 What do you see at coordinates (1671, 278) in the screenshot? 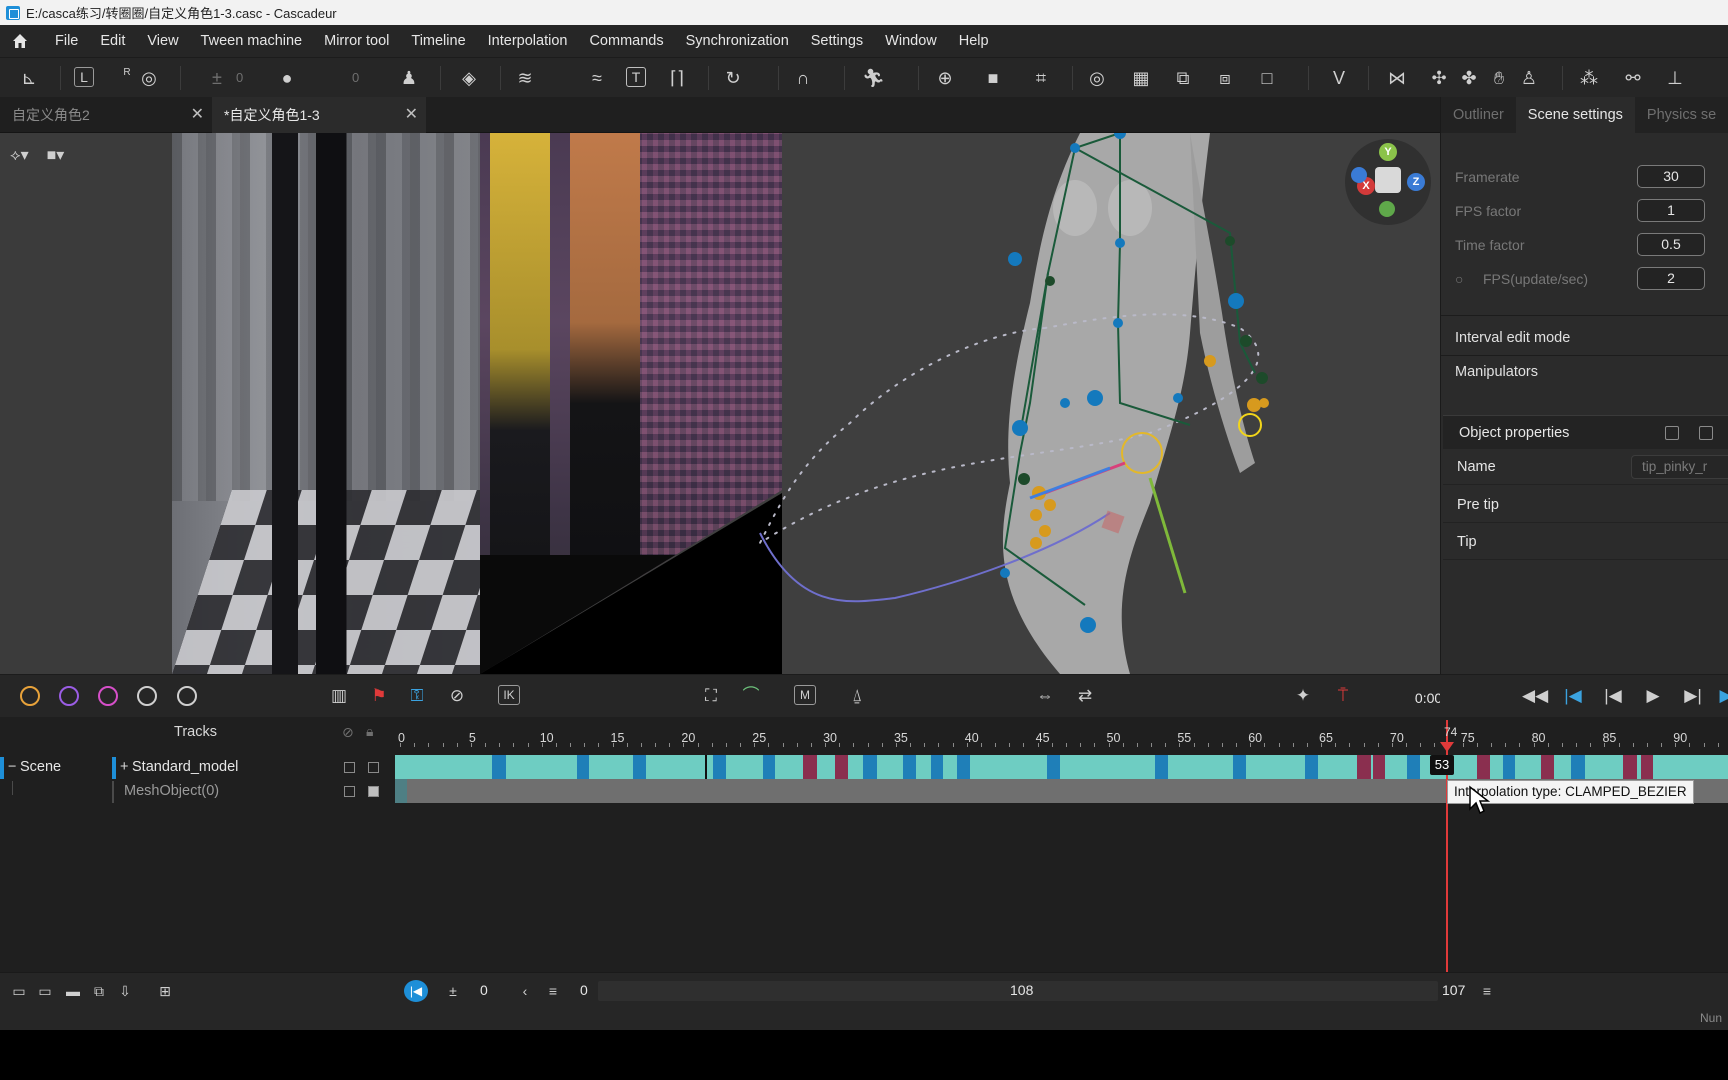
I see `fps-update-input: 2` at bounding box center [1671, 278].